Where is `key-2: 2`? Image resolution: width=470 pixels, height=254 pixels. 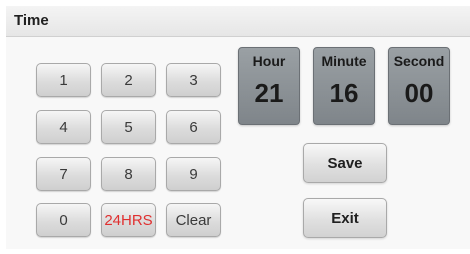 key-2: 2 is located at coordinates (128, 80).